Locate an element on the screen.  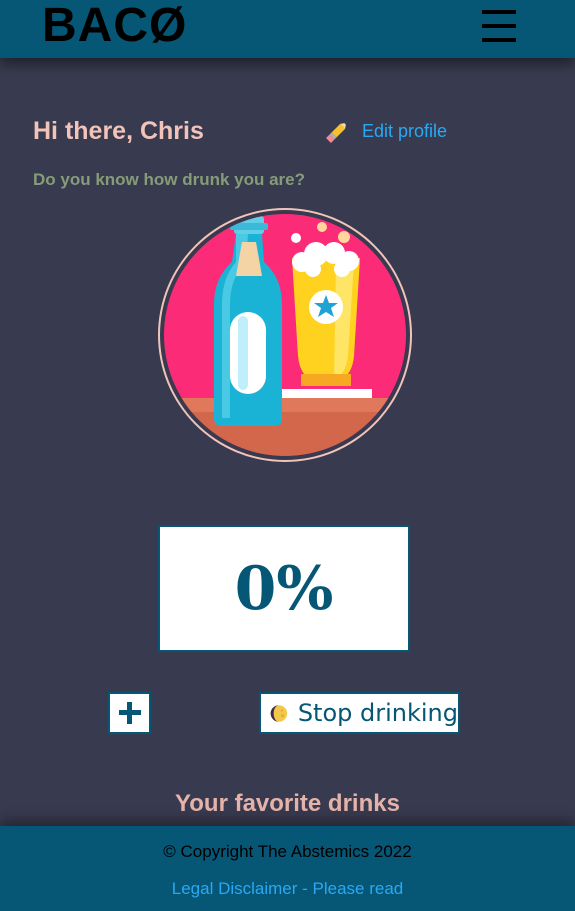
hamburger-menu-icon is located at coordinates (499, 26).